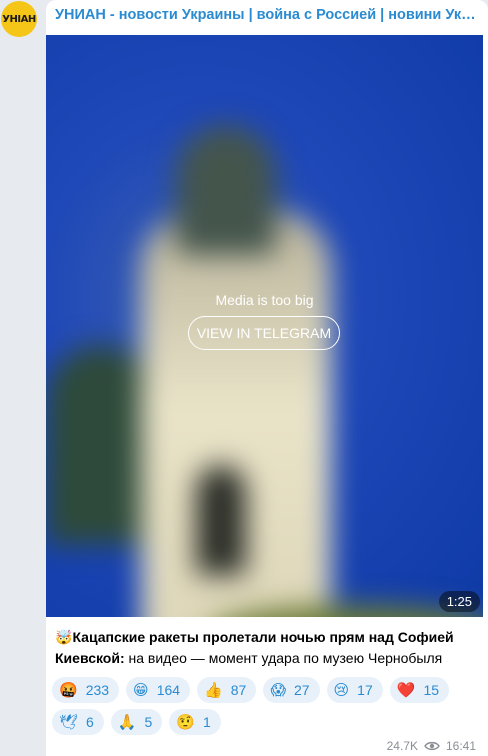 The image size is (488, 756). Describe the element at coordinates (90, 722) in the screenshot. I see `reaction-count: 6` at that location.